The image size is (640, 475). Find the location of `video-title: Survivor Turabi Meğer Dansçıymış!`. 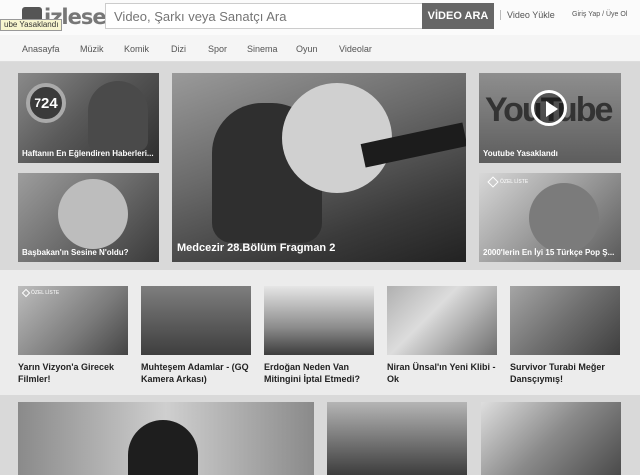

video-title: Survivor Turabi Meğer Dansçıymış! is located at coordinates (565, 373).